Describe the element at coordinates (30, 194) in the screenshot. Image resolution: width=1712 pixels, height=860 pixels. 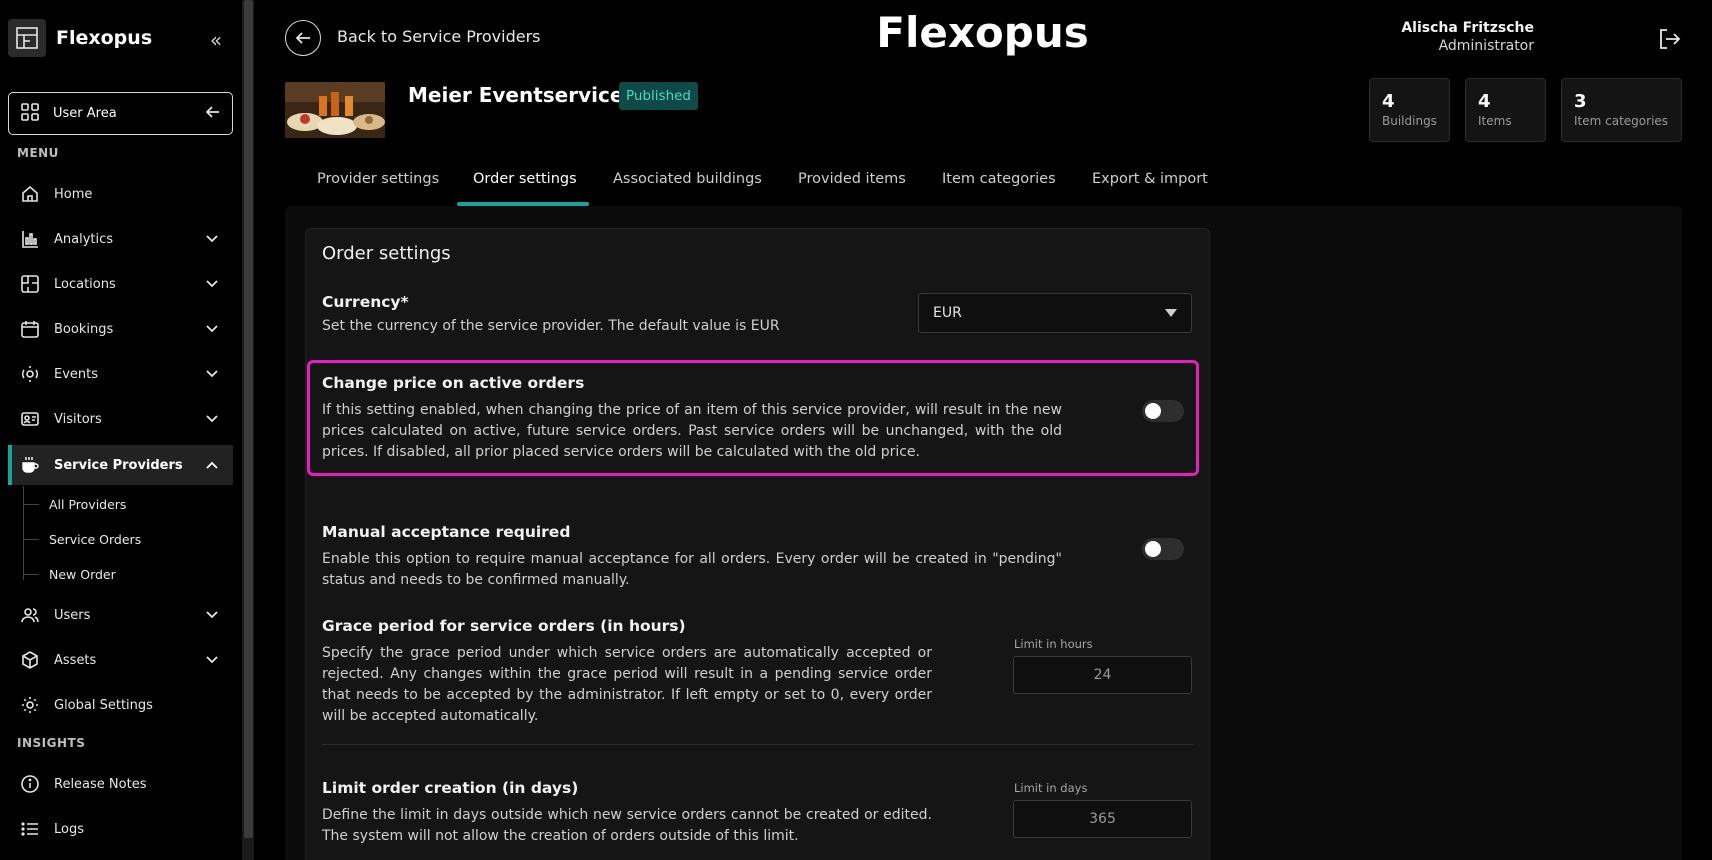
I see `home-icon` at that location.